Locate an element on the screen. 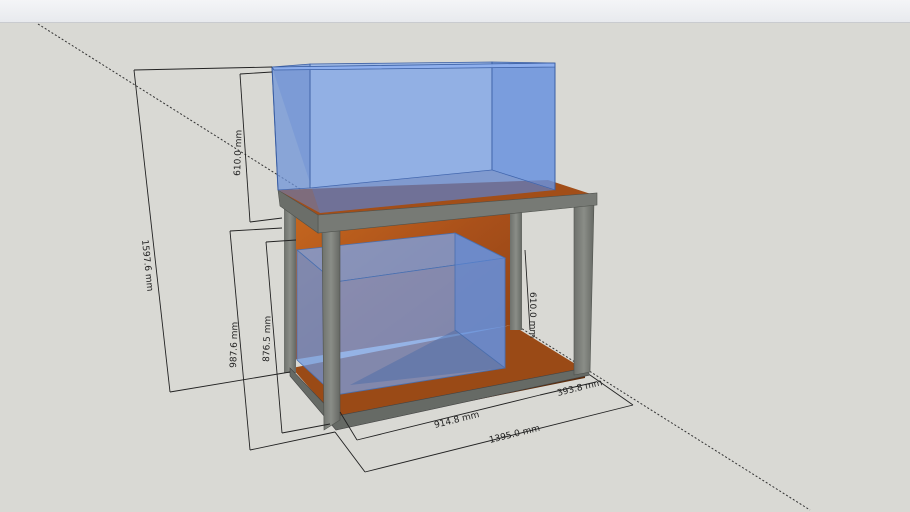 This screenshot has width=910, height=512. main-aquarium is located at coordinates (413, 137).